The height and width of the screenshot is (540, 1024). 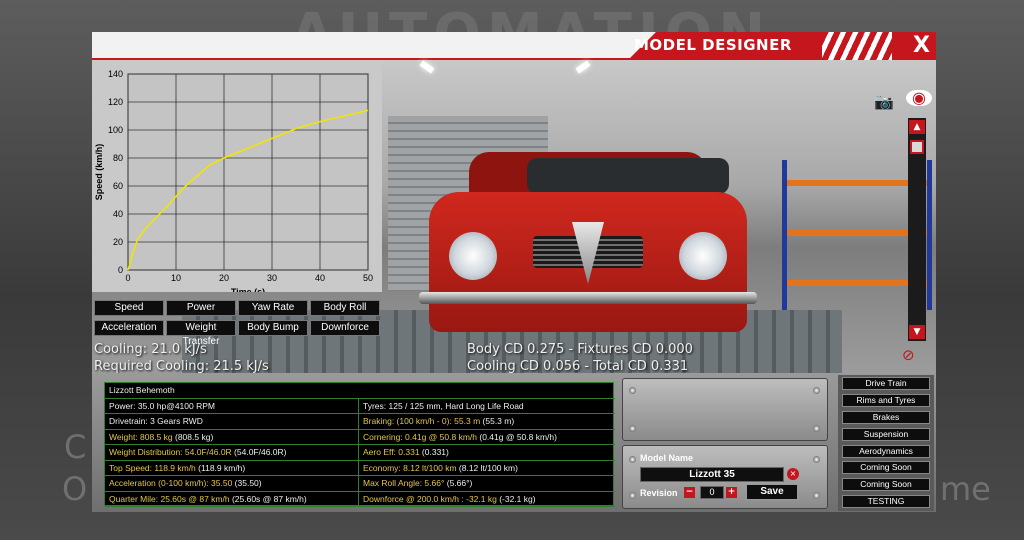 What do you see at coordinates (793, 474) in the screenshot?
I see `clear-name-button: ×` at bounding box center [793, 474].